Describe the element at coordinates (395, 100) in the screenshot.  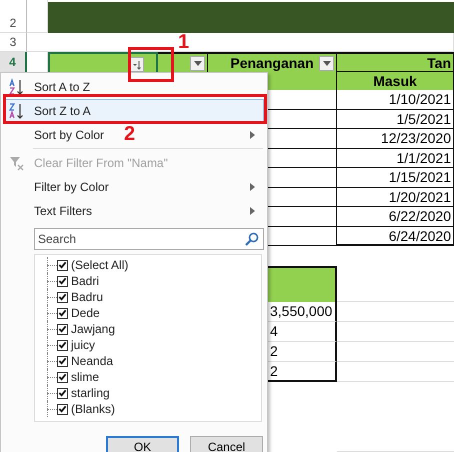
I see `date-cell: 1/10/2021` at that location.